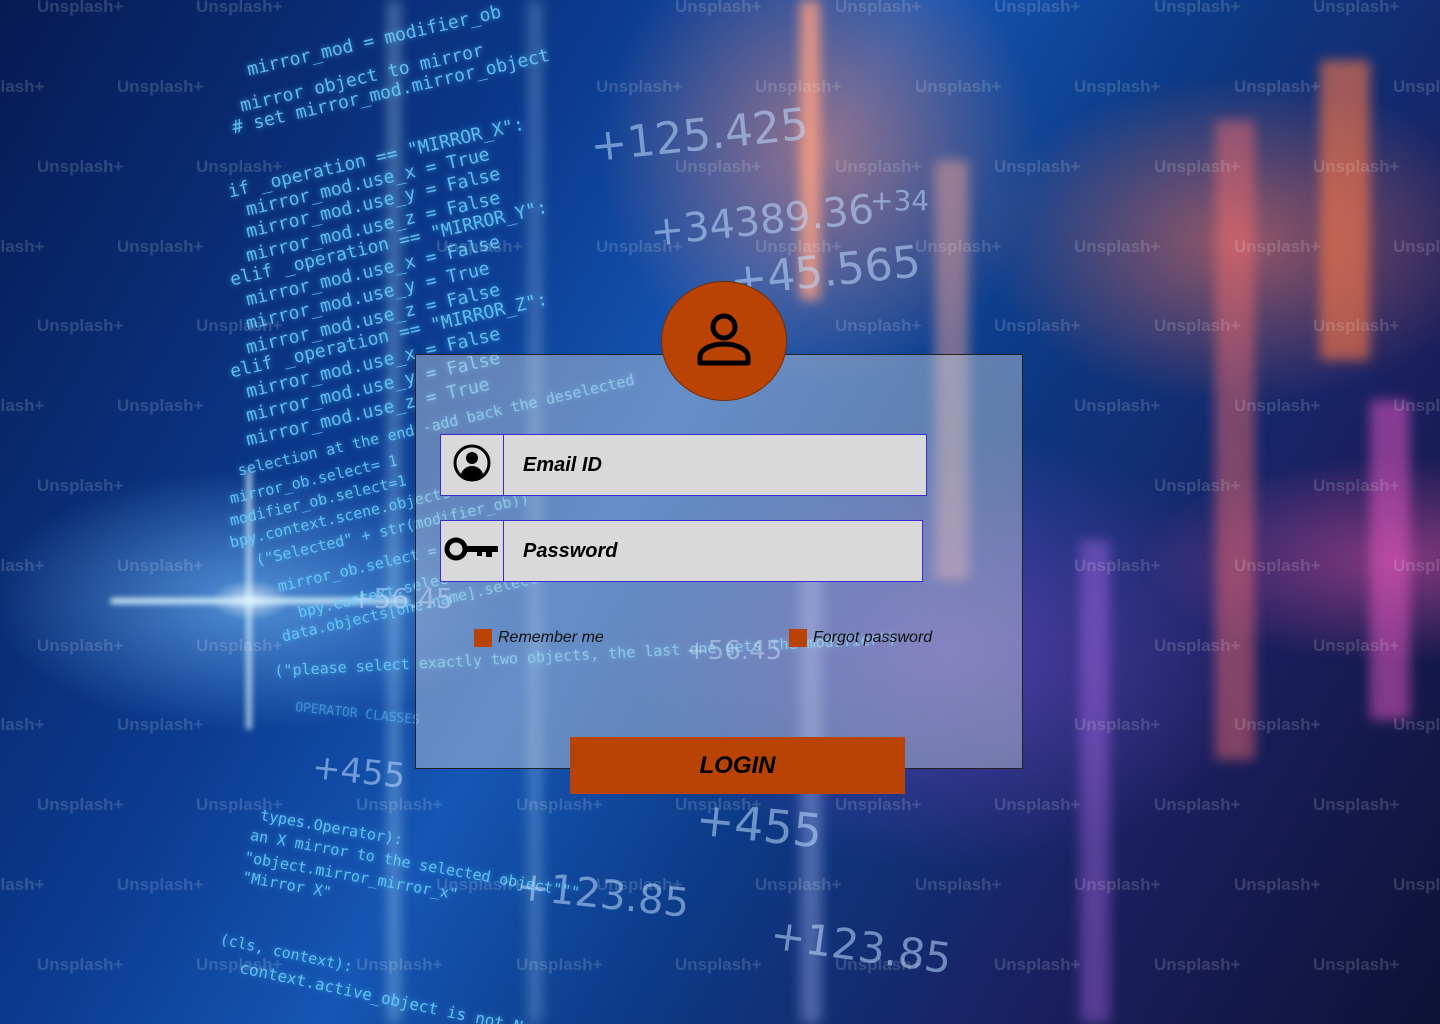 This screenshot has width=1440, height=1024. I want to click on account-circle-icon, so click(472, 465).